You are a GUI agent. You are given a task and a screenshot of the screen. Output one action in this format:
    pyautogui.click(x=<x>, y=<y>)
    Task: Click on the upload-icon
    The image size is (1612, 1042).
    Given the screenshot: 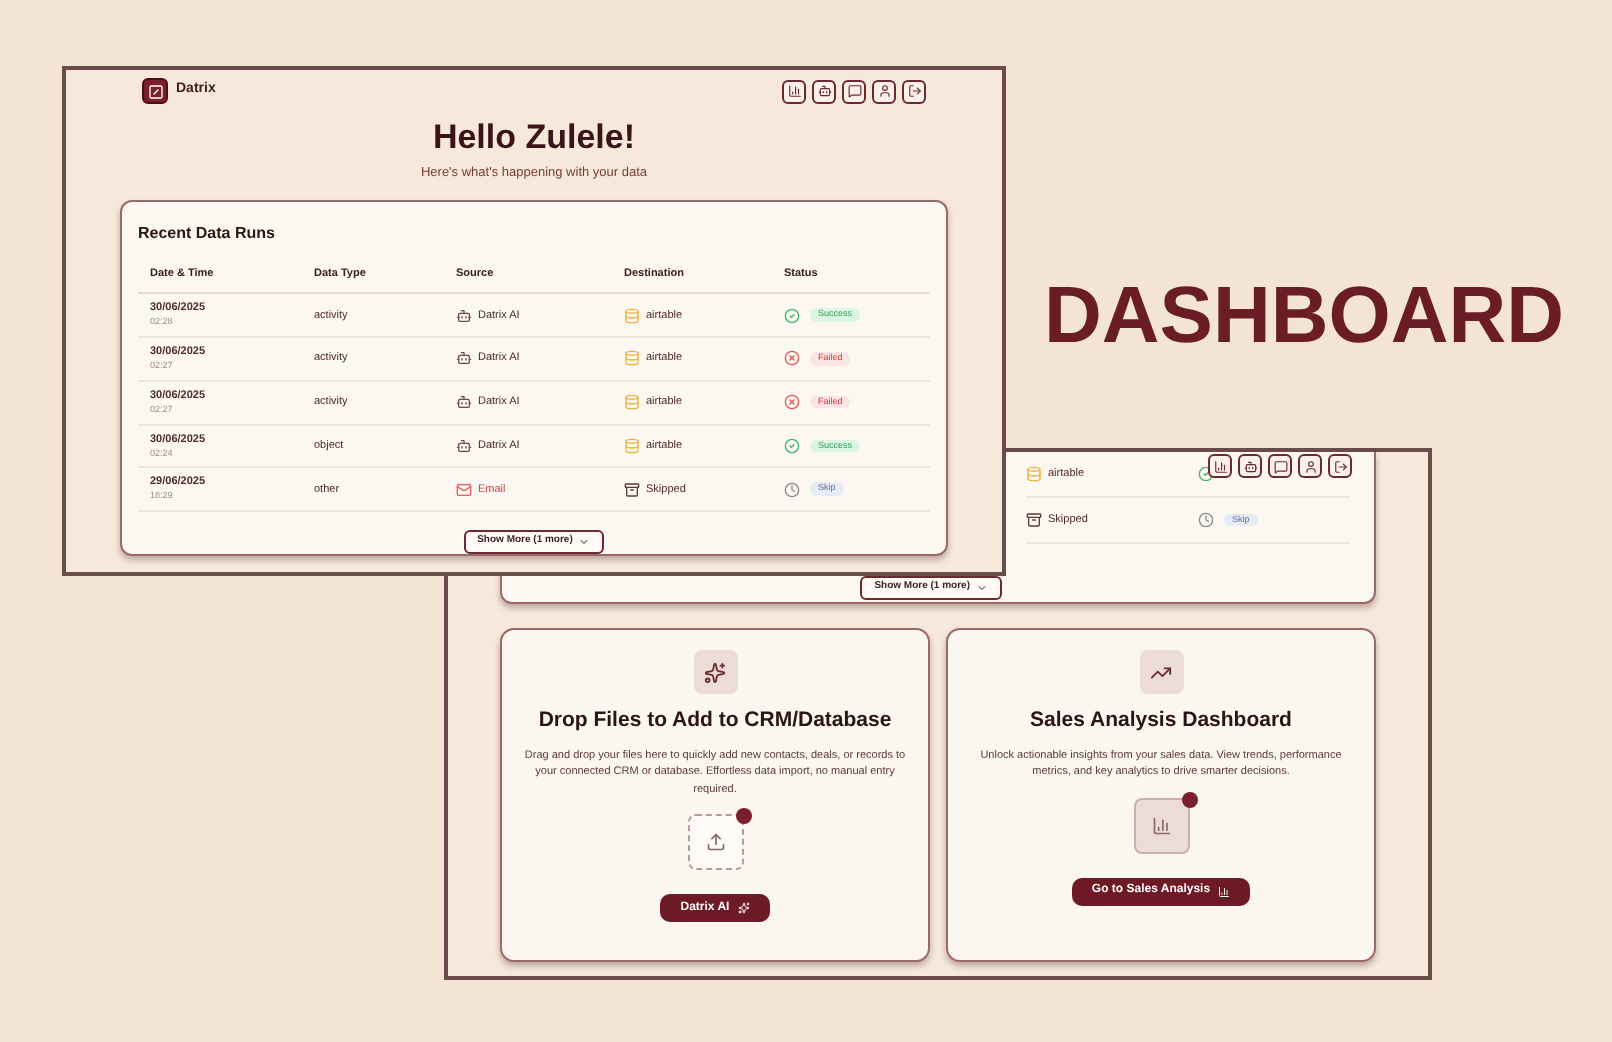 What is the action you would take?
    pyautogui.click(x=715, y=842)
    